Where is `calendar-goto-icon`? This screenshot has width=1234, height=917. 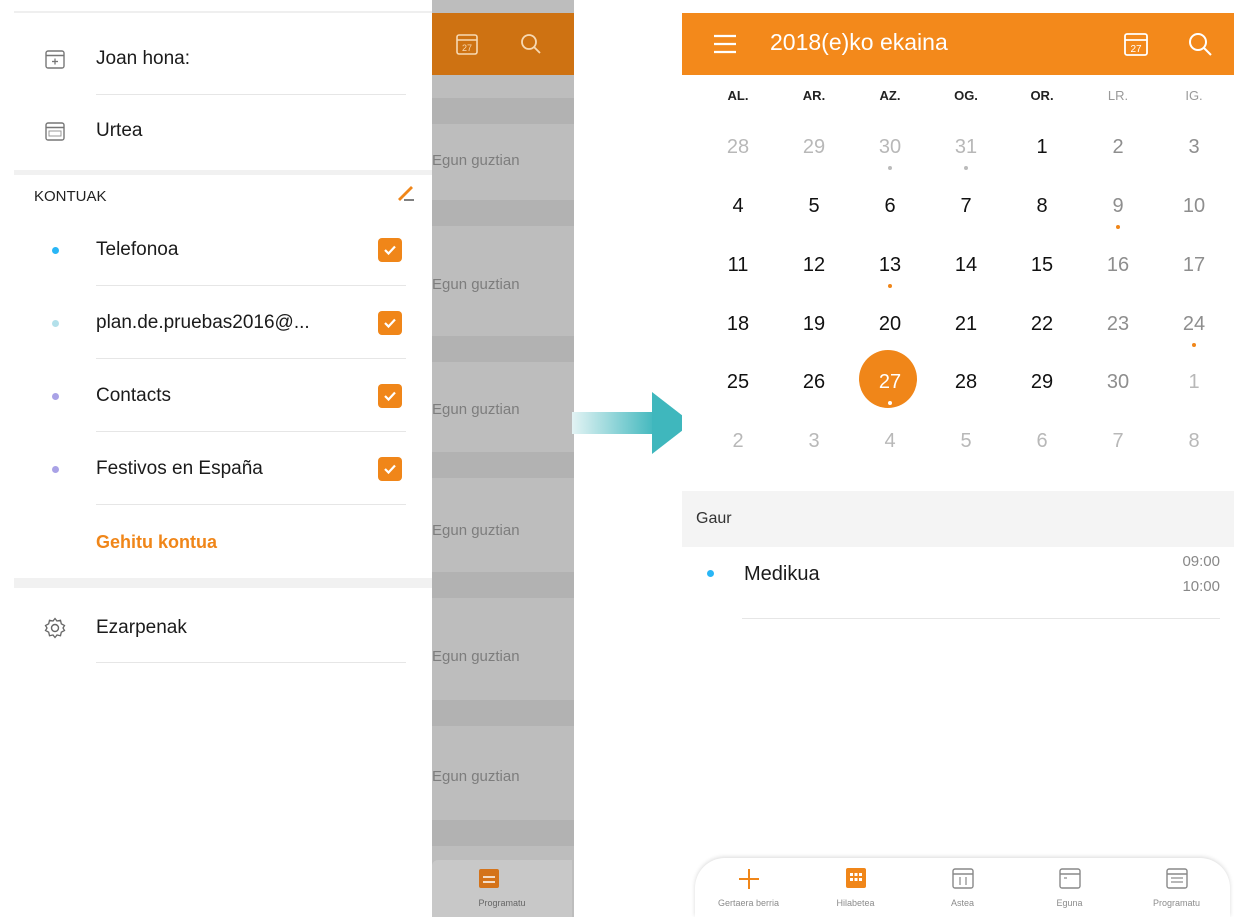
calendar-goto-icon is located at coordinates (55, 59).